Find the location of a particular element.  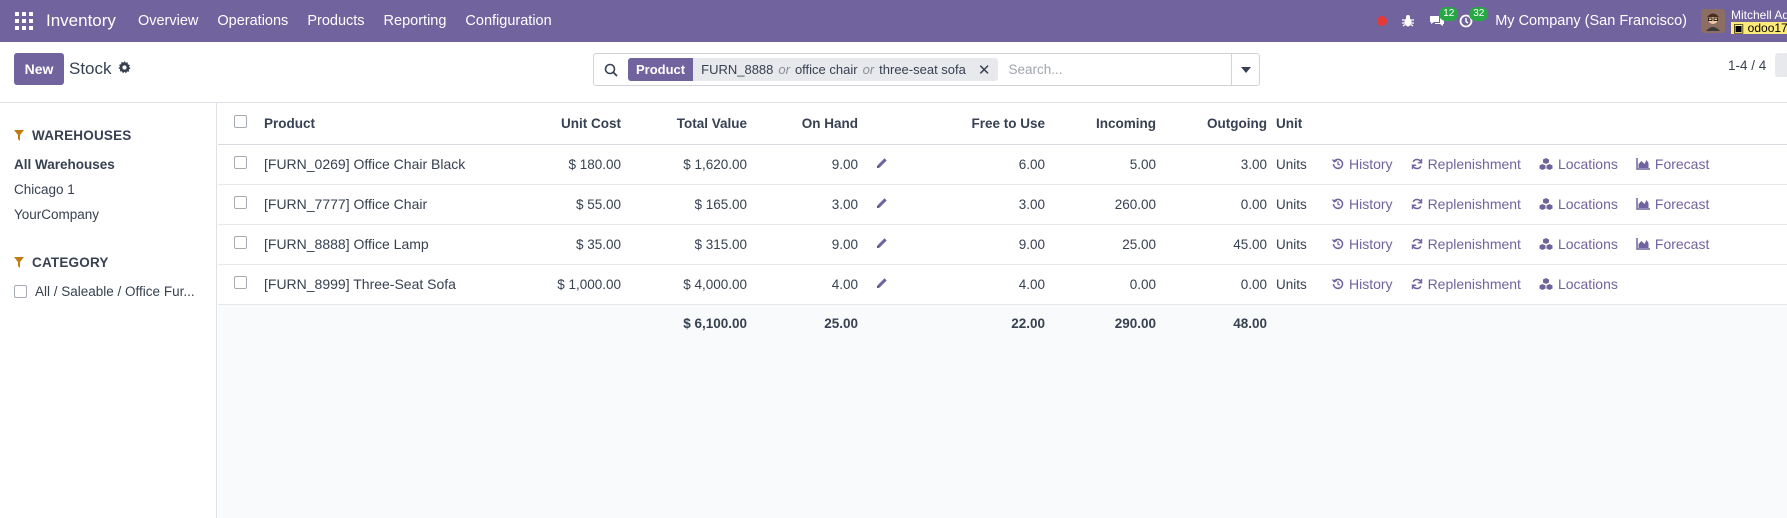

caret-down-icon is located at coordinates (1245, 69).